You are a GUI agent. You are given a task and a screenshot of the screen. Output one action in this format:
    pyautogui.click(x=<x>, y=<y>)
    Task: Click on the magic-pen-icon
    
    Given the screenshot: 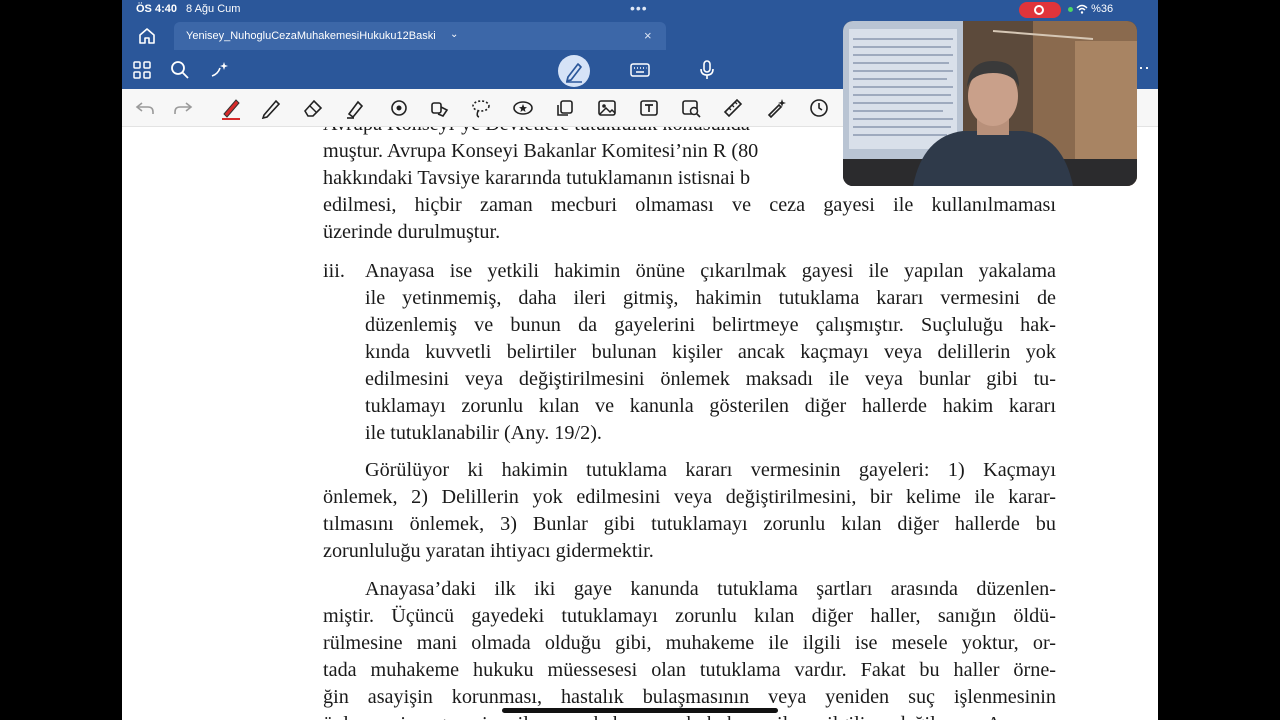 What is the action you would take?
    pyautogui.click(x=777, y=108)
    